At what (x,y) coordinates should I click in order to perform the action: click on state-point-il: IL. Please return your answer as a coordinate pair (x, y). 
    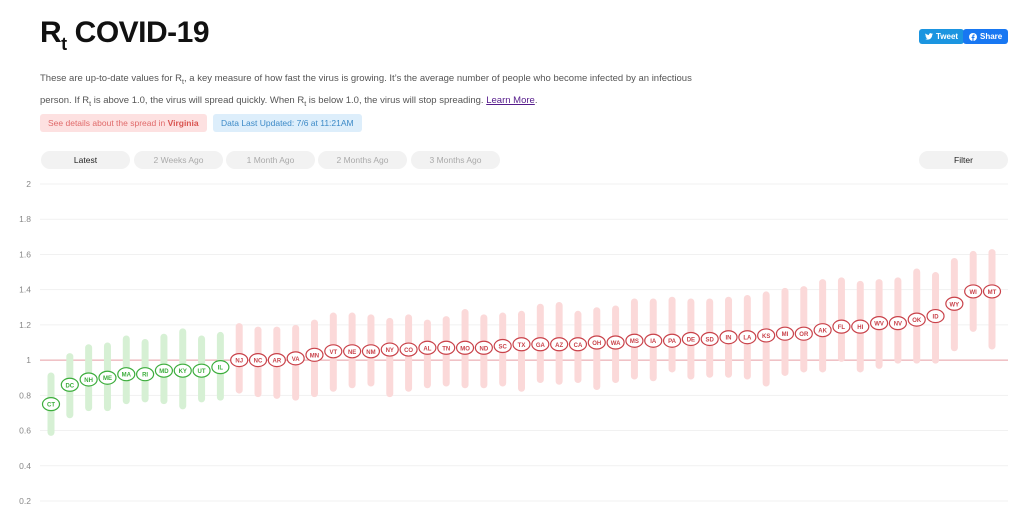
    Looking at the image, I should click on (220, 367).